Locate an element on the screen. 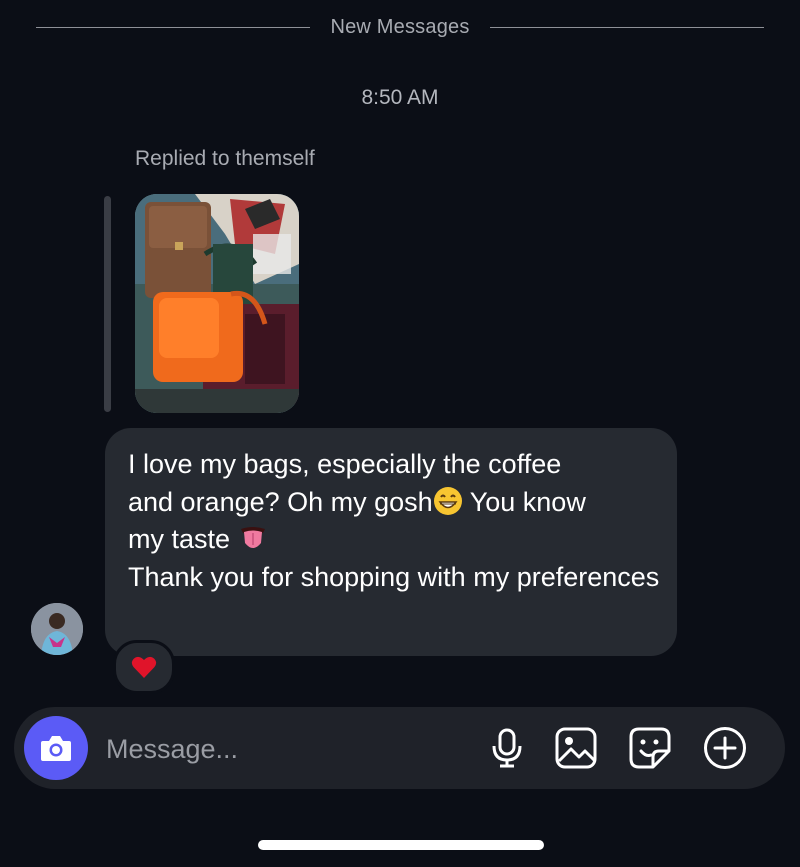 This screenshot has width=800, height=867. add-icon is located at coordinates (725, 748).